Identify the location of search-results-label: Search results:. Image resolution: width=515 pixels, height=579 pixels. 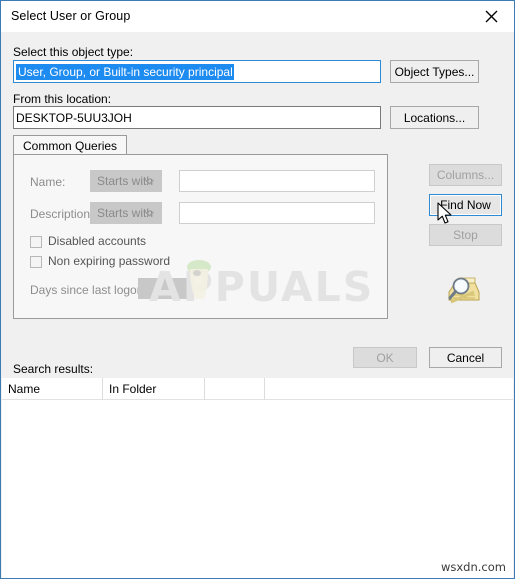
(53, 369).